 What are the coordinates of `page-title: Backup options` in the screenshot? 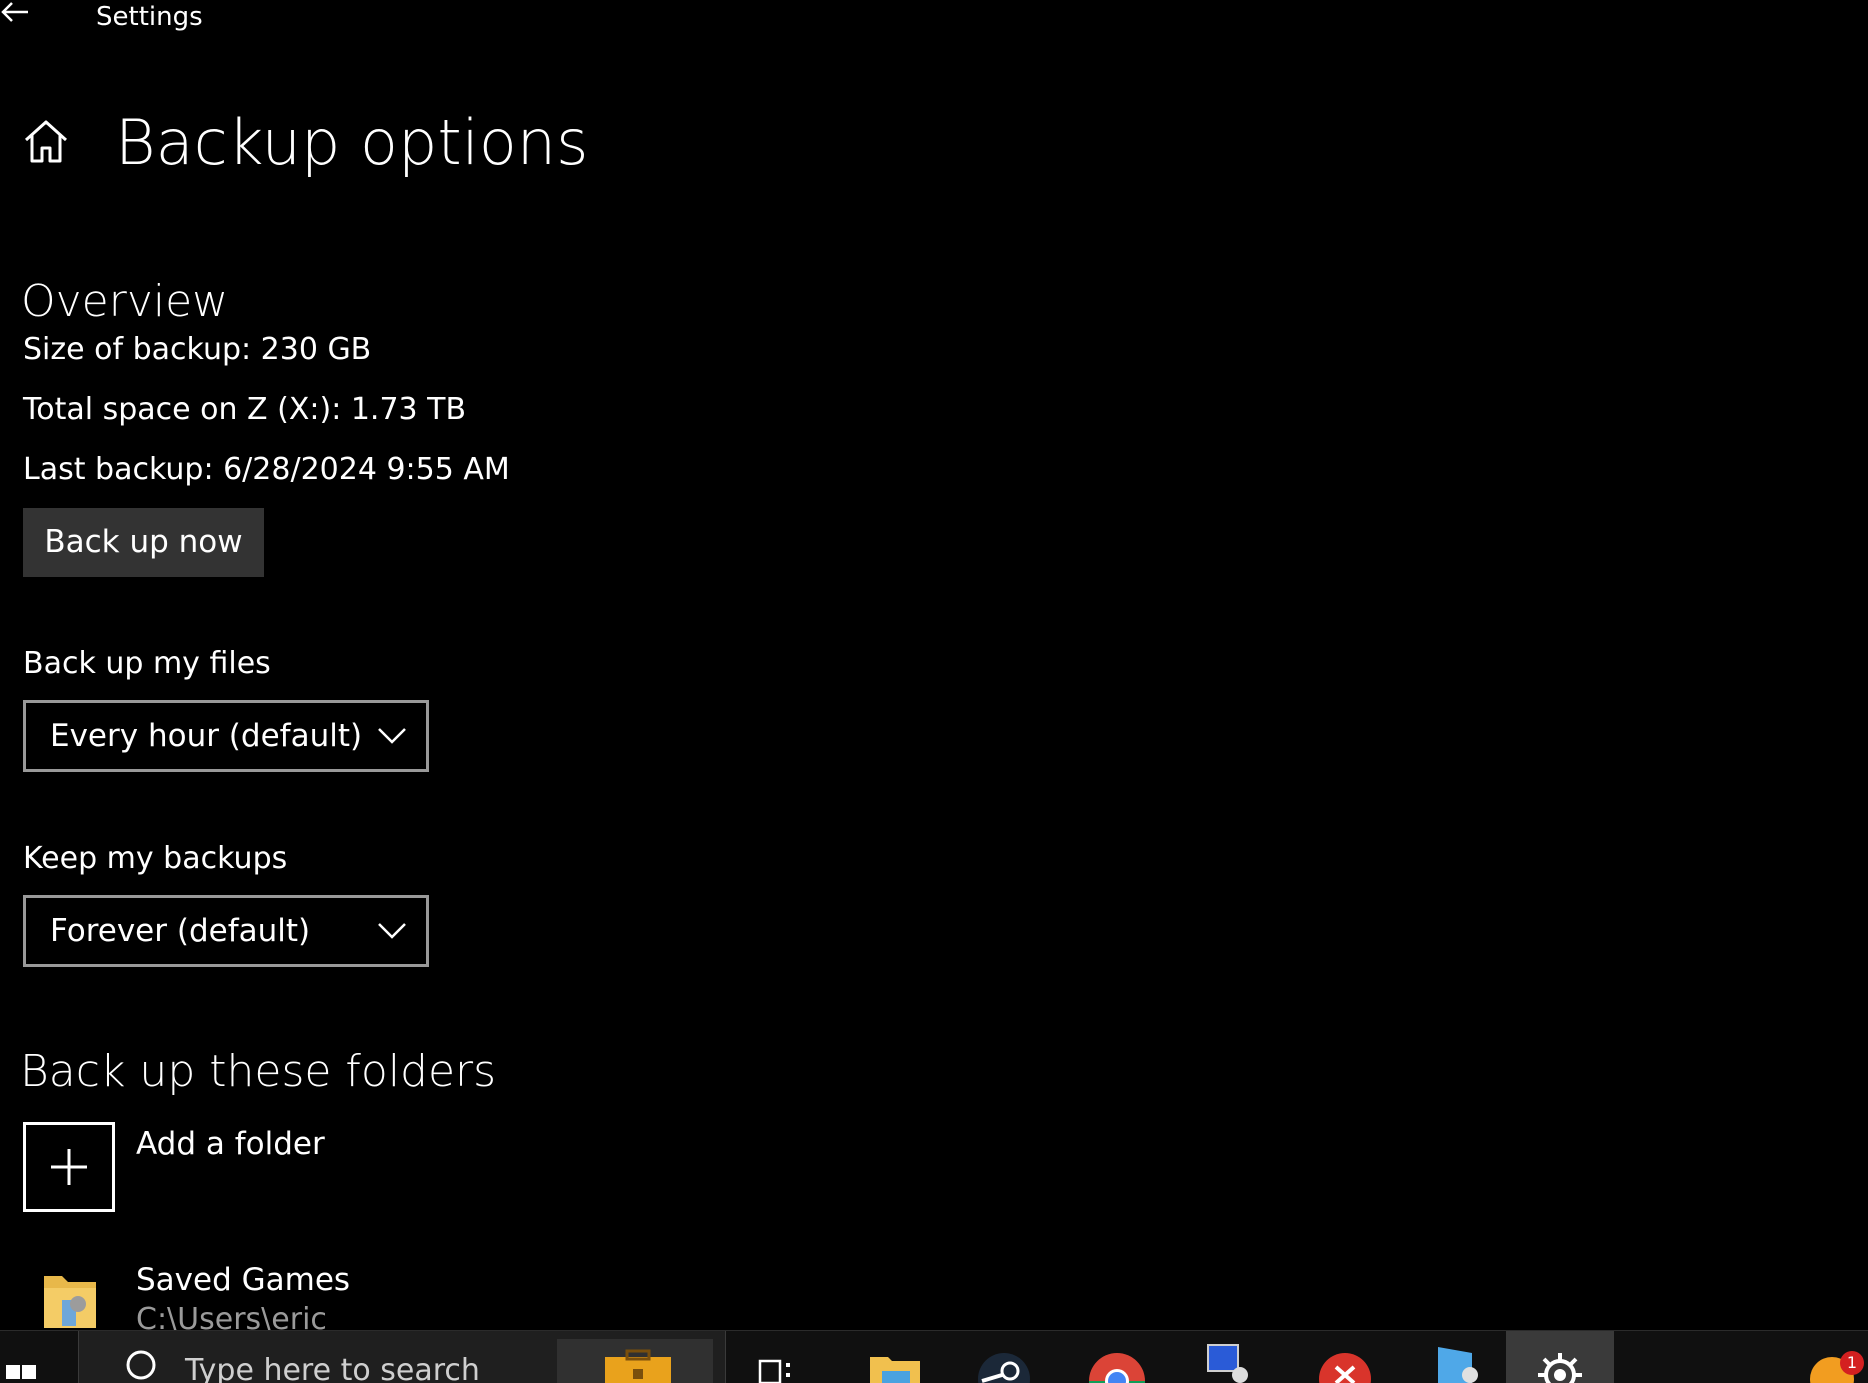 It's located at (352, 142).